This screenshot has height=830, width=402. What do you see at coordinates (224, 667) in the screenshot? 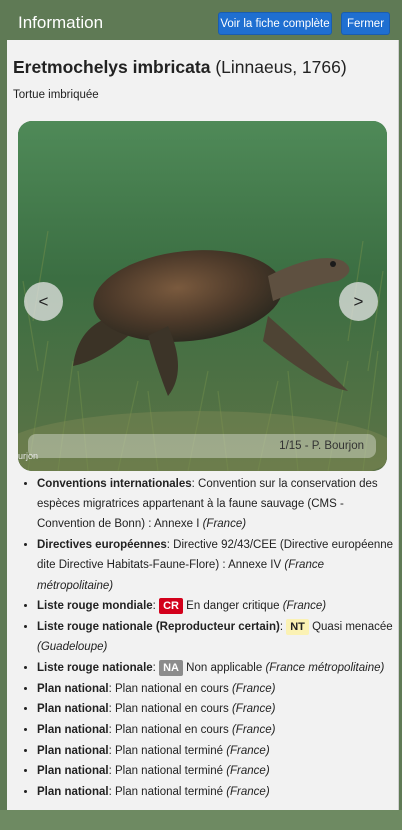
I see `status-text: Non applicable` at bounding box center [224, 667].